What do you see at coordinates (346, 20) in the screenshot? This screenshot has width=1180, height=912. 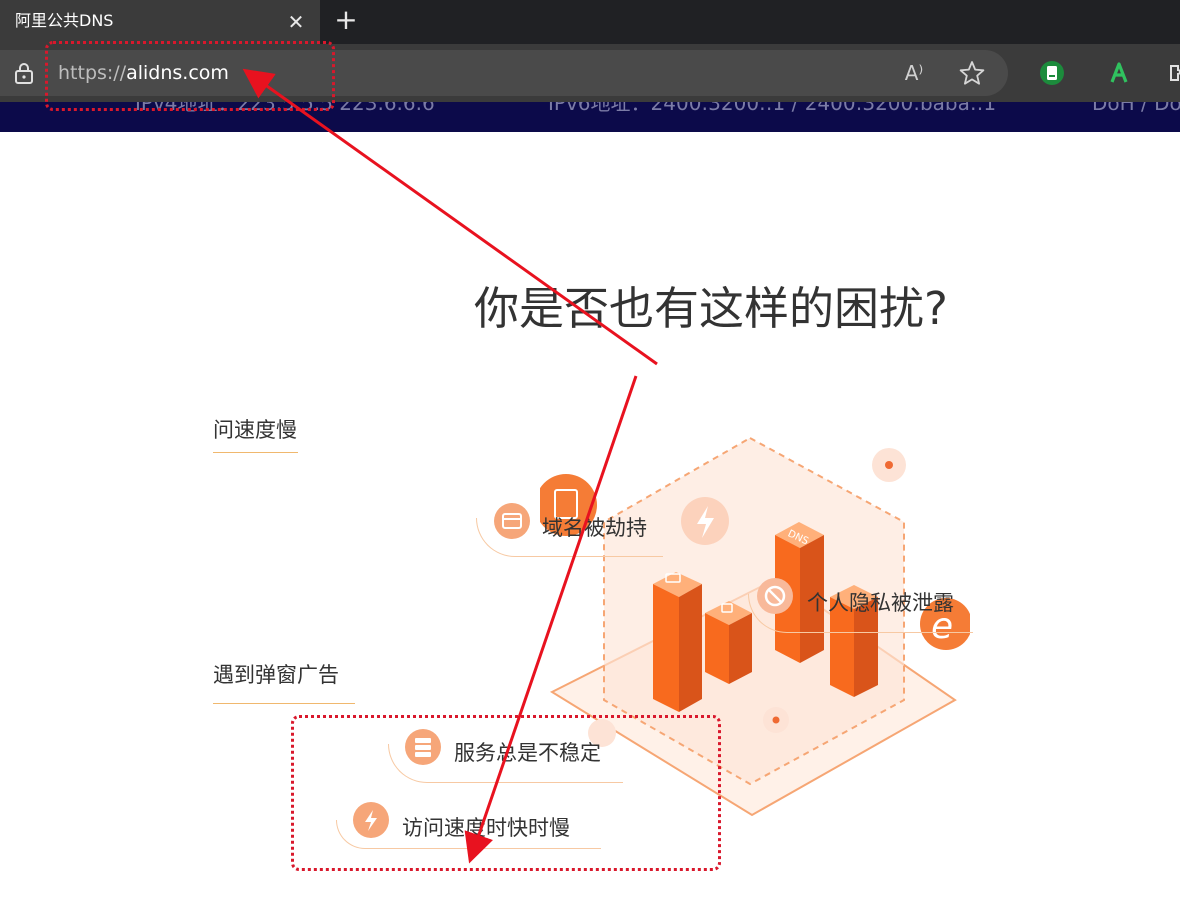 I see `new-tab-button: +` at bounding box center [346, 20].